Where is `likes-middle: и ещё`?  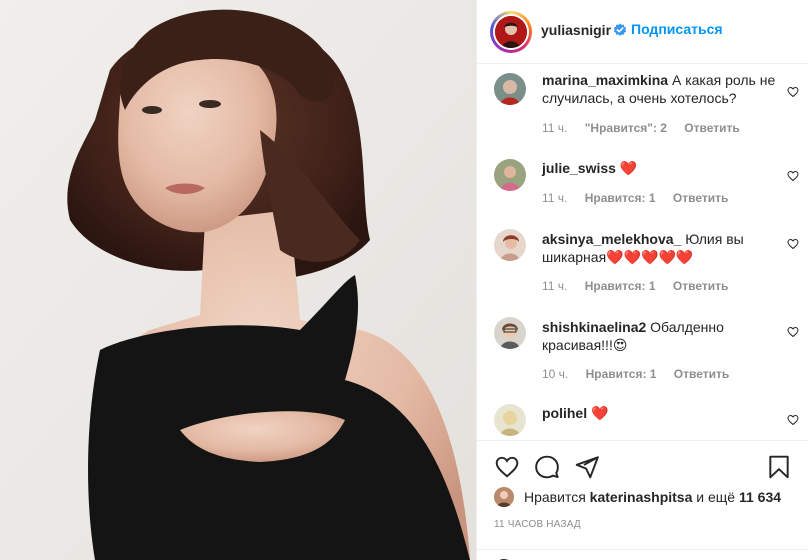
likes-middle: и ещё is located at coordinates (716, 497).